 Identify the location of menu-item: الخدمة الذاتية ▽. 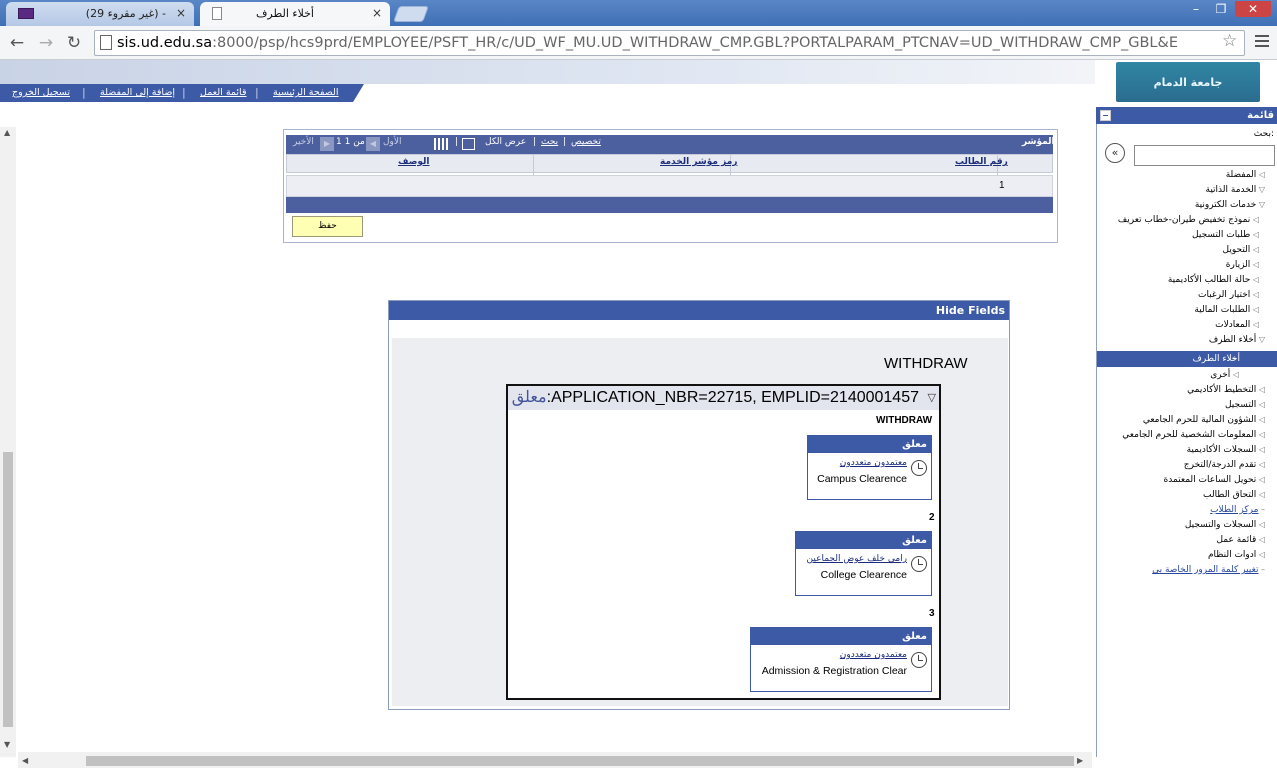
(1236, 190).